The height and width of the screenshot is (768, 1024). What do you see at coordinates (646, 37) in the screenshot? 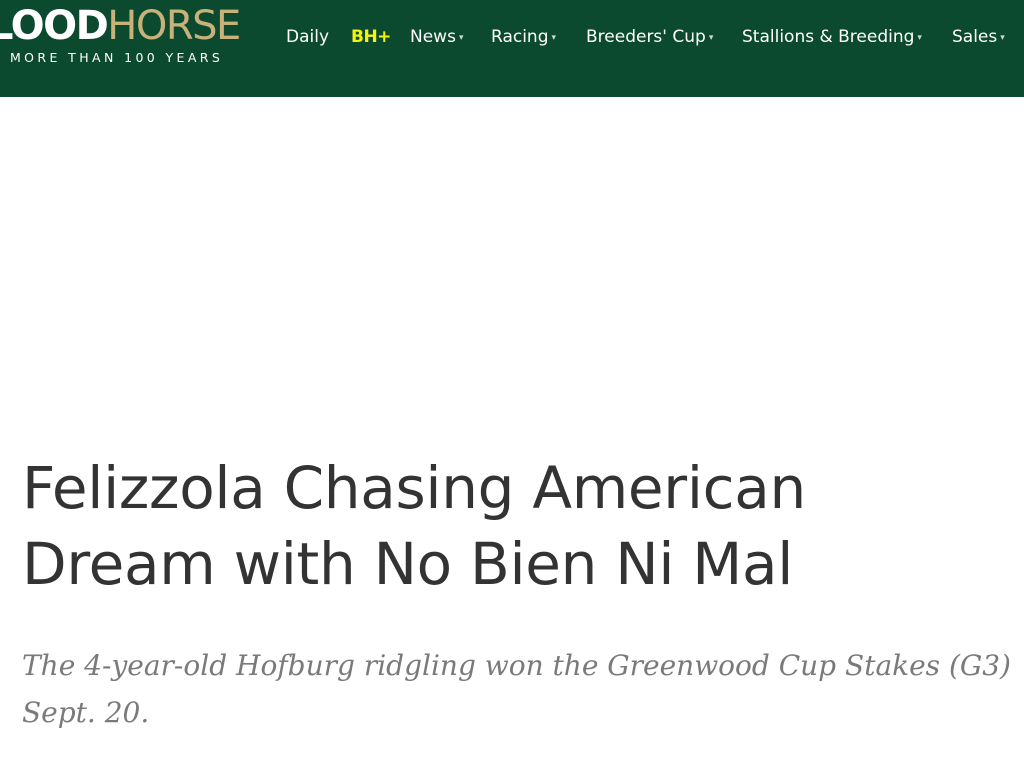
I see `nav-item-label: Breeders' Cup` at bounding box center [646, 37].